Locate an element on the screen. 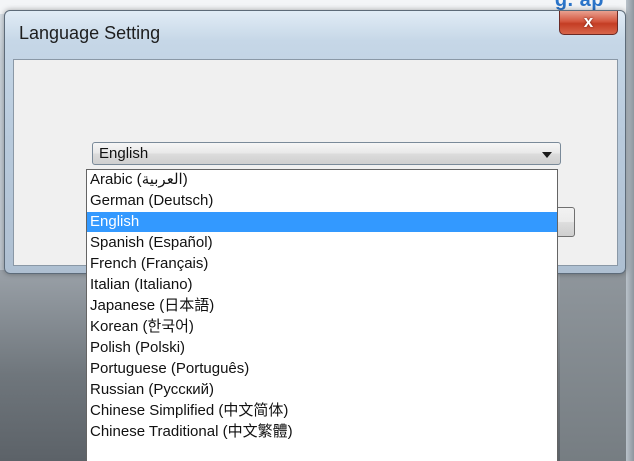 This screenshot has width=634, height=461. language-option-chinese-simplified: Chinese Simplified (中文简体) is located at coordinates (322, 411).